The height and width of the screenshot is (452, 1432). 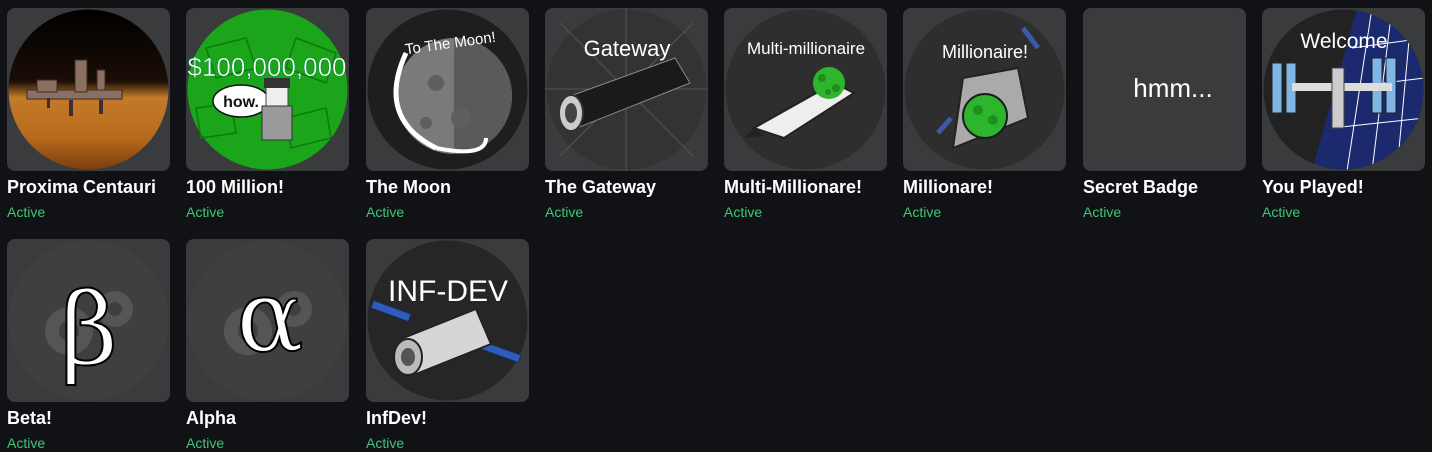 I want to click on shuttle-icon: Multi-millionaire, so click(x=805, y=89).